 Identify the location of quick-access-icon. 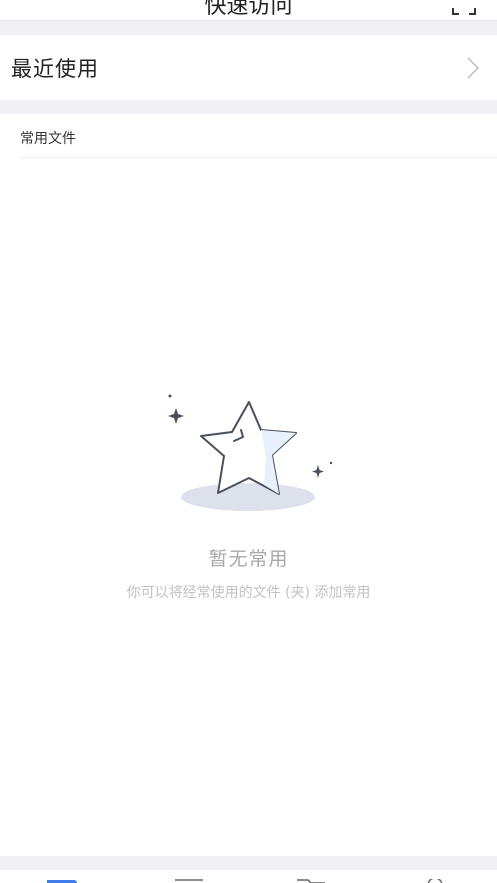
(62, 881).